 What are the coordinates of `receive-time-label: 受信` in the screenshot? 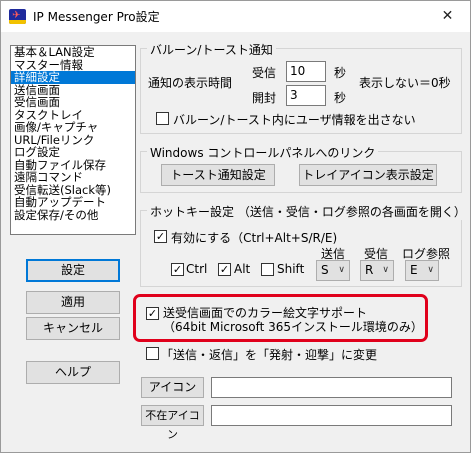 It's located at (264, 73).